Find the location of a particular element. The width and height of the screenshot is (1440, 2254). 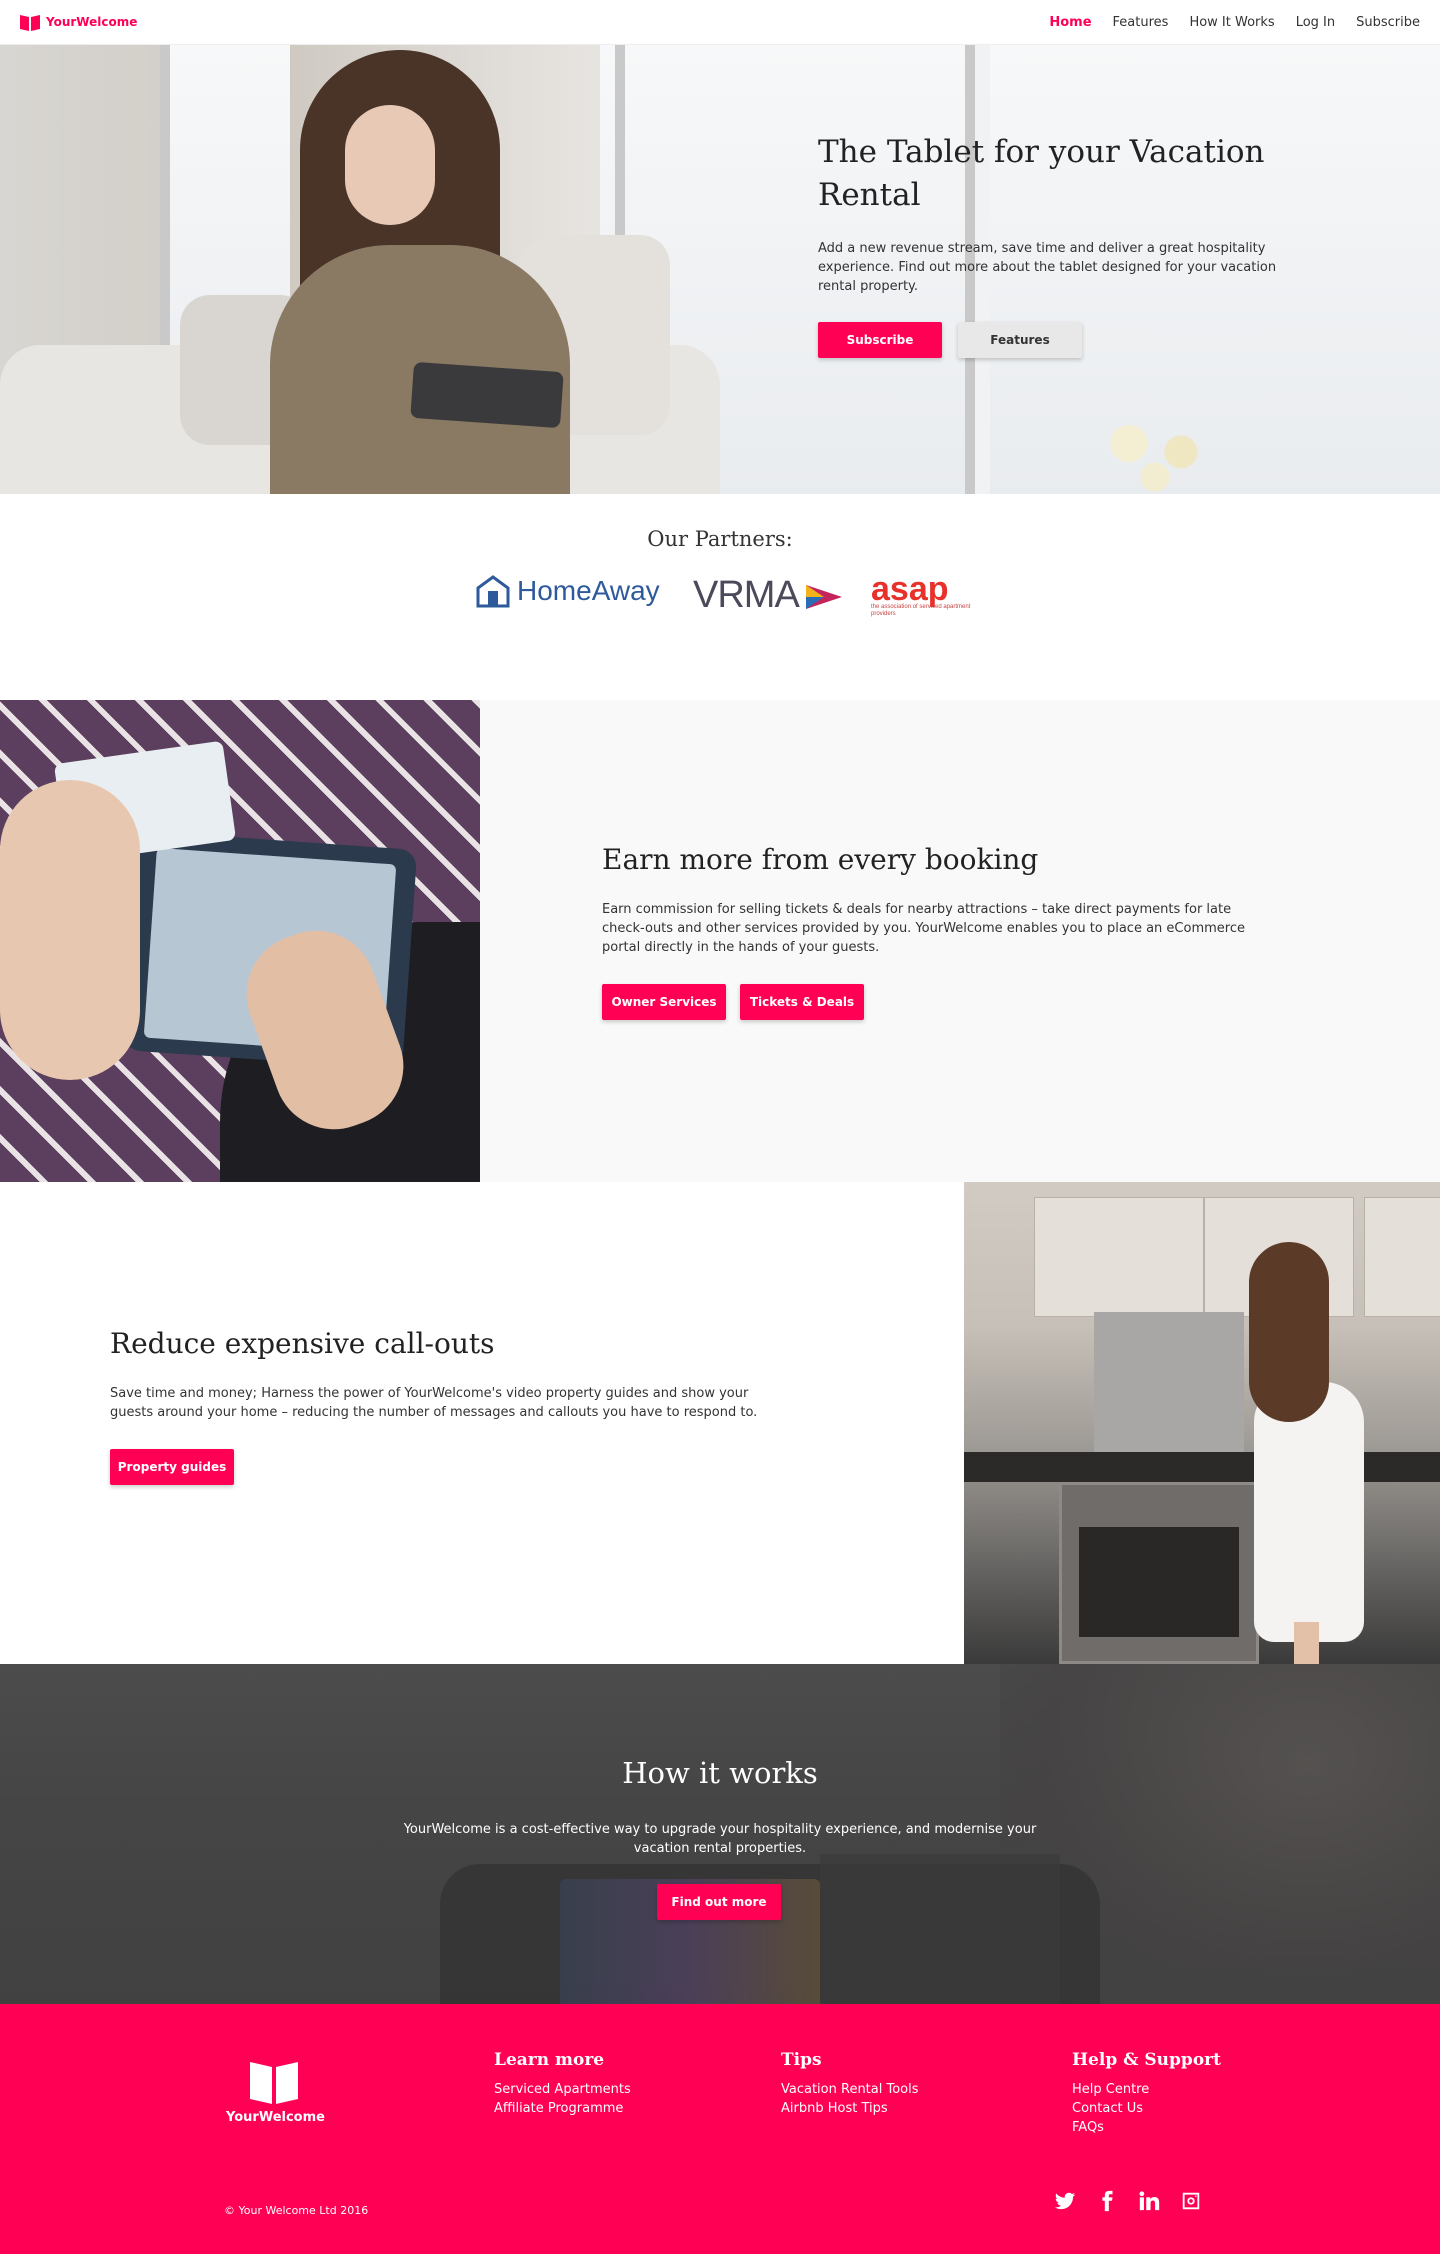

footer-learn-title: Learn more is located at coordinates (549, 2060).